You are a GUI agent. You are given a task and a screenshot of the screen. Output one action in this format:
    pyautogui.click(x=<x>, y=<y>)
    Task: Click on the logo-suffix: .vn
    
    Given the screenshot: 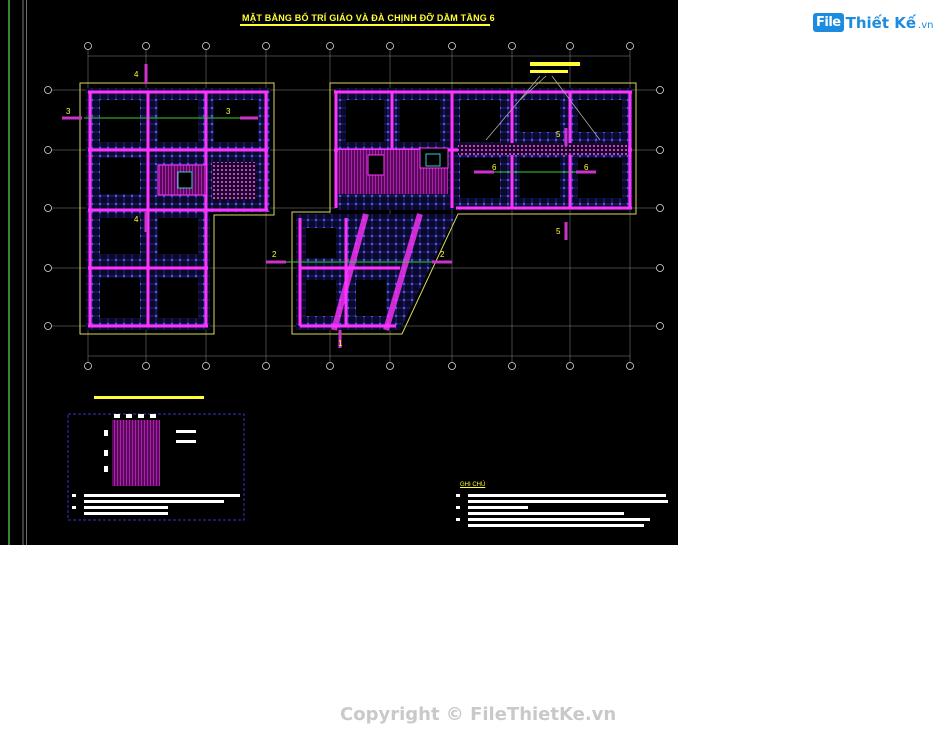 What is the action you would take?
    pyautogui.click(x=926, y=25)
    